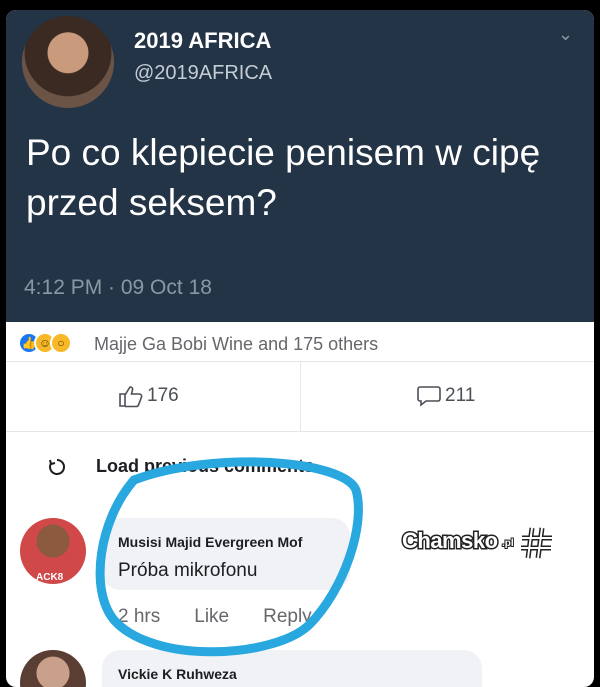 The width and height of the screenshot is (600, 687). What do you see at coordinates (565, 34) in the screenshot?
I see `chevron-down-icon: ⌄` at bounding box center [565, 34].